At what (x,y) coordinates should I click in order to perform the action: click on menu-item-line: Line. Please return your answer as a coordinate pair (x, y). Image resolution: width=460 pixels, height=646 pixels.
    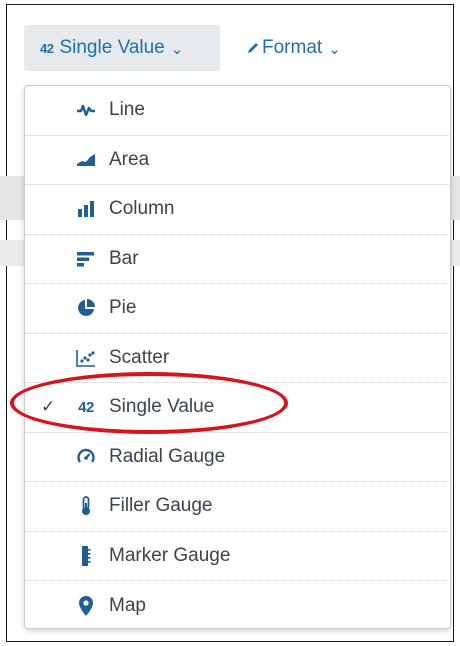
    Looking at the image, I should click on (237, 111).